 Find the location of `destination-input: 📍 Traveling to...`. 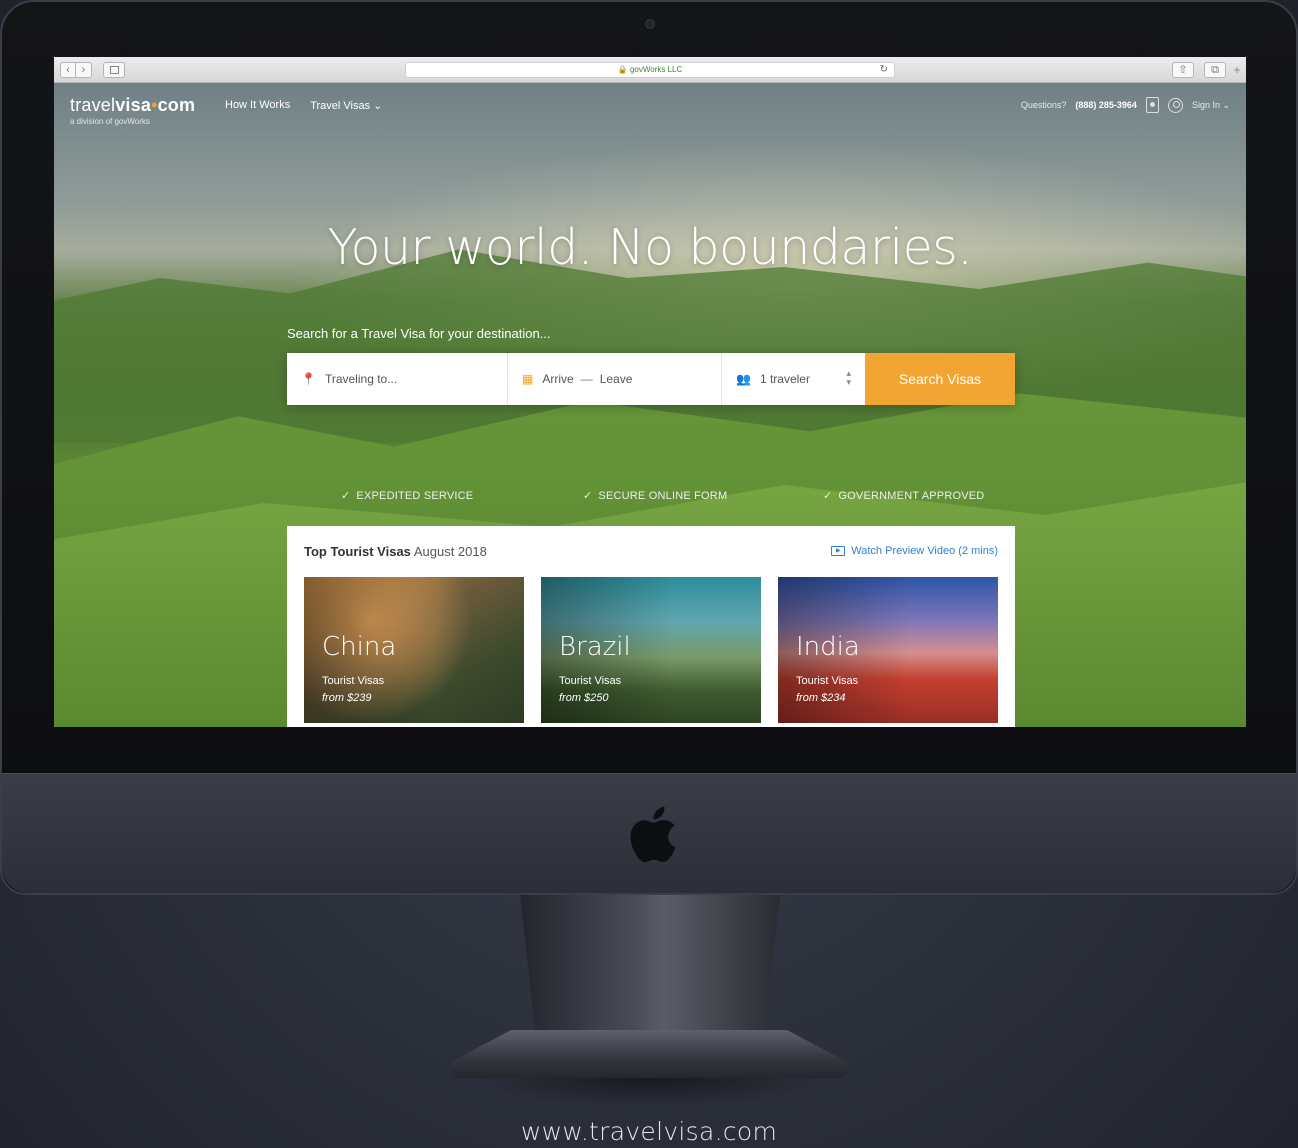

destination-input: 📍 Traveling to... is located at coordinates (397, 379).